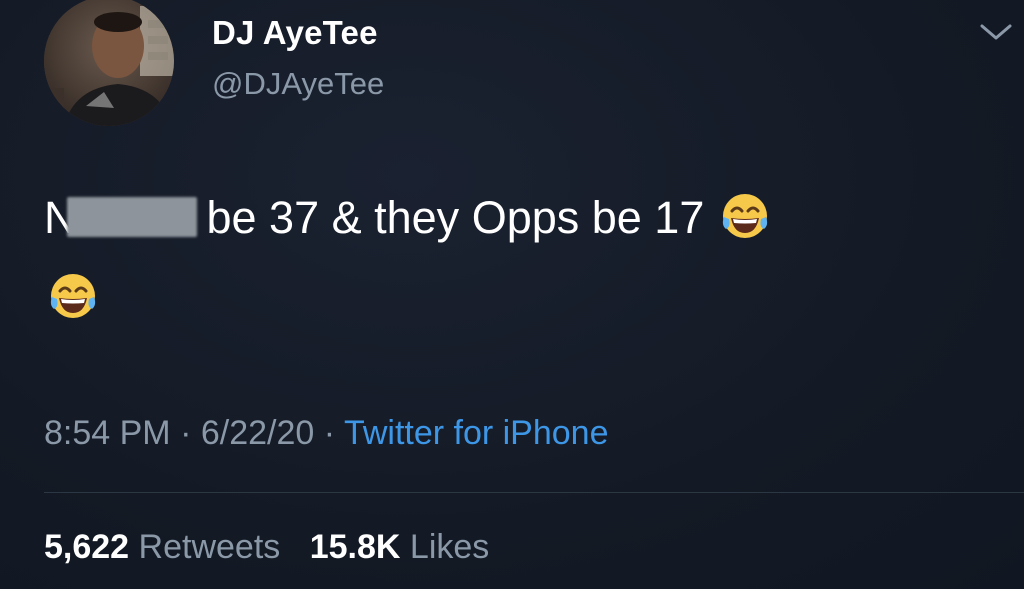  Describe the element at coordinates (534, 492) in the screenshot. I see `divider` at that location.